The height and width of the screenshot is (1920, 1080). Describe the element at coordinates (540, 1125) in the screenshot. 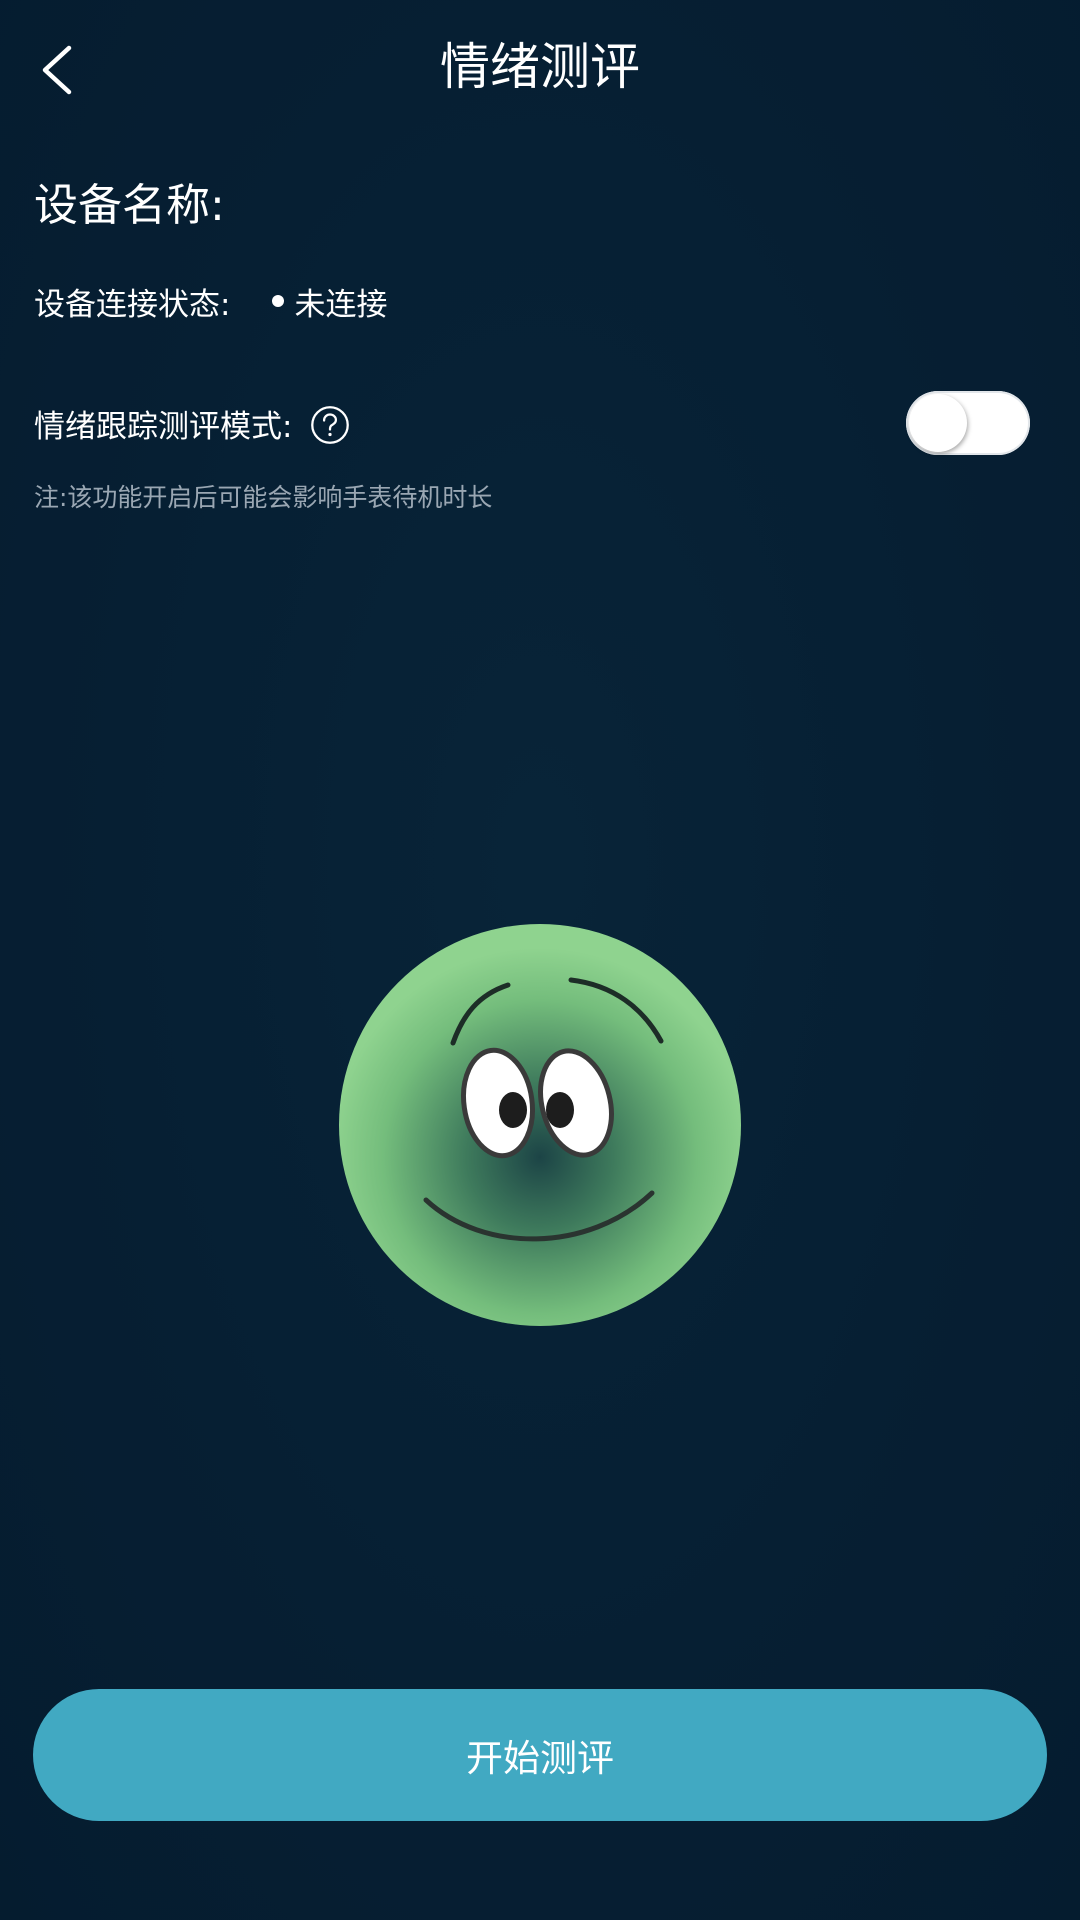

I see `smiley-face-icon` at that location.